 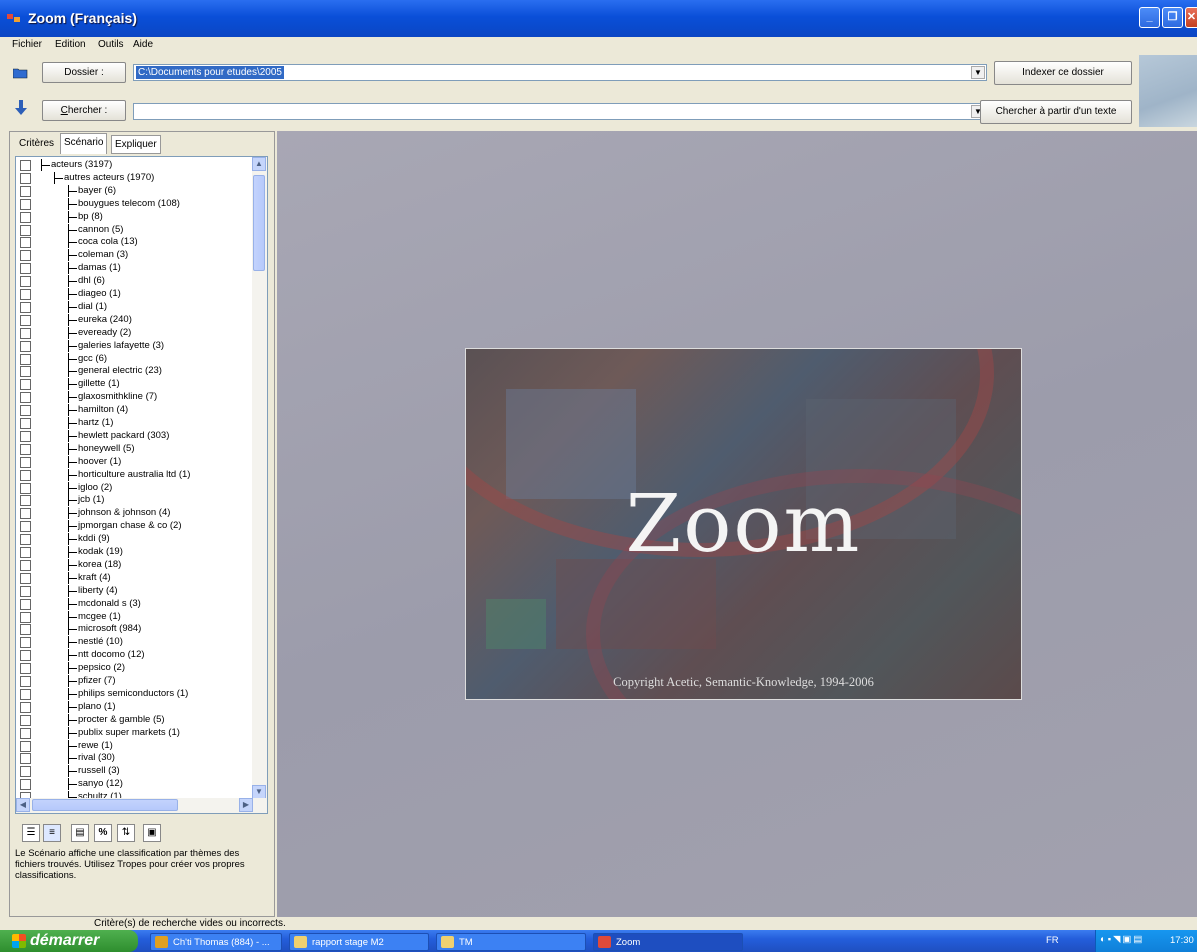 What do you see at coordinates (134, 281) in the screenshot?
I see `tree-item: dhl (6)` at bounding box center [134, 281].